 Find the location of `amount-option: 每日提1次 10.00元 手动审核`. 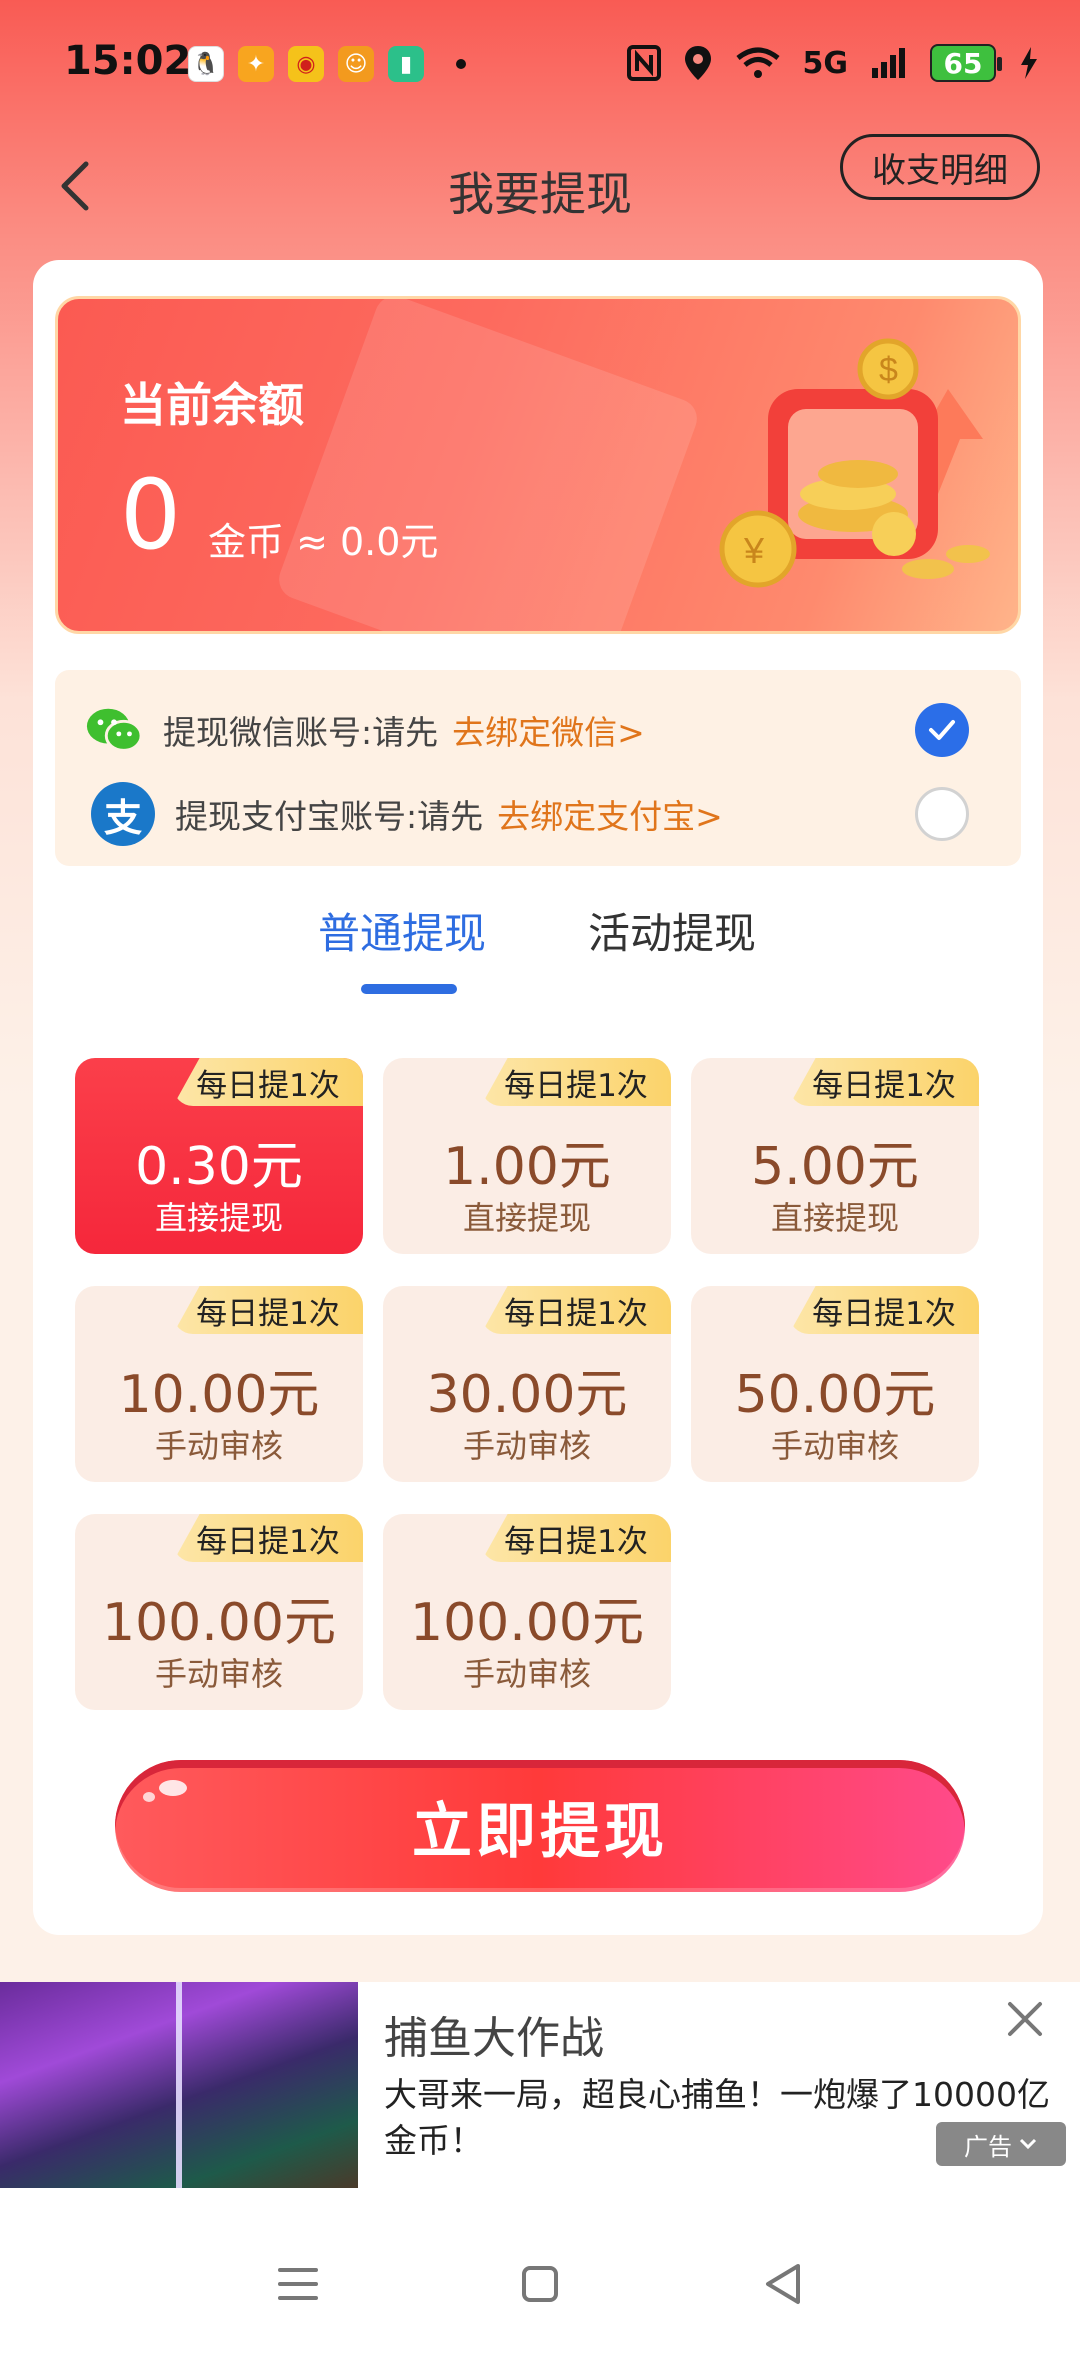

amount-option: 每日提1次 10.00元 手动审核 is located at coordinates (219, 1384).